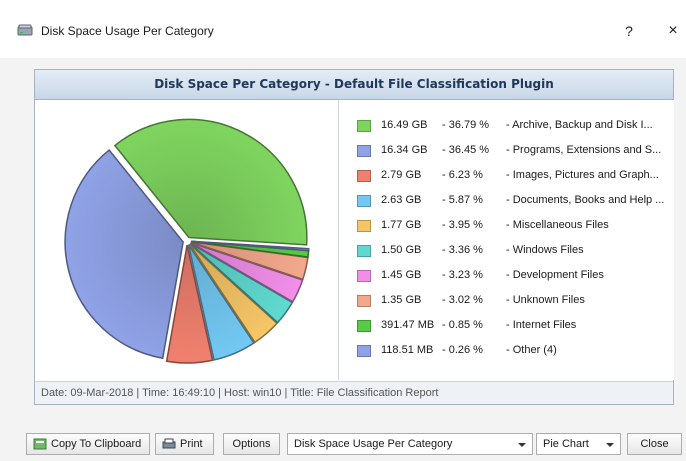  I want to click on chart-type-select: Pie Chart, so click(578, 444).